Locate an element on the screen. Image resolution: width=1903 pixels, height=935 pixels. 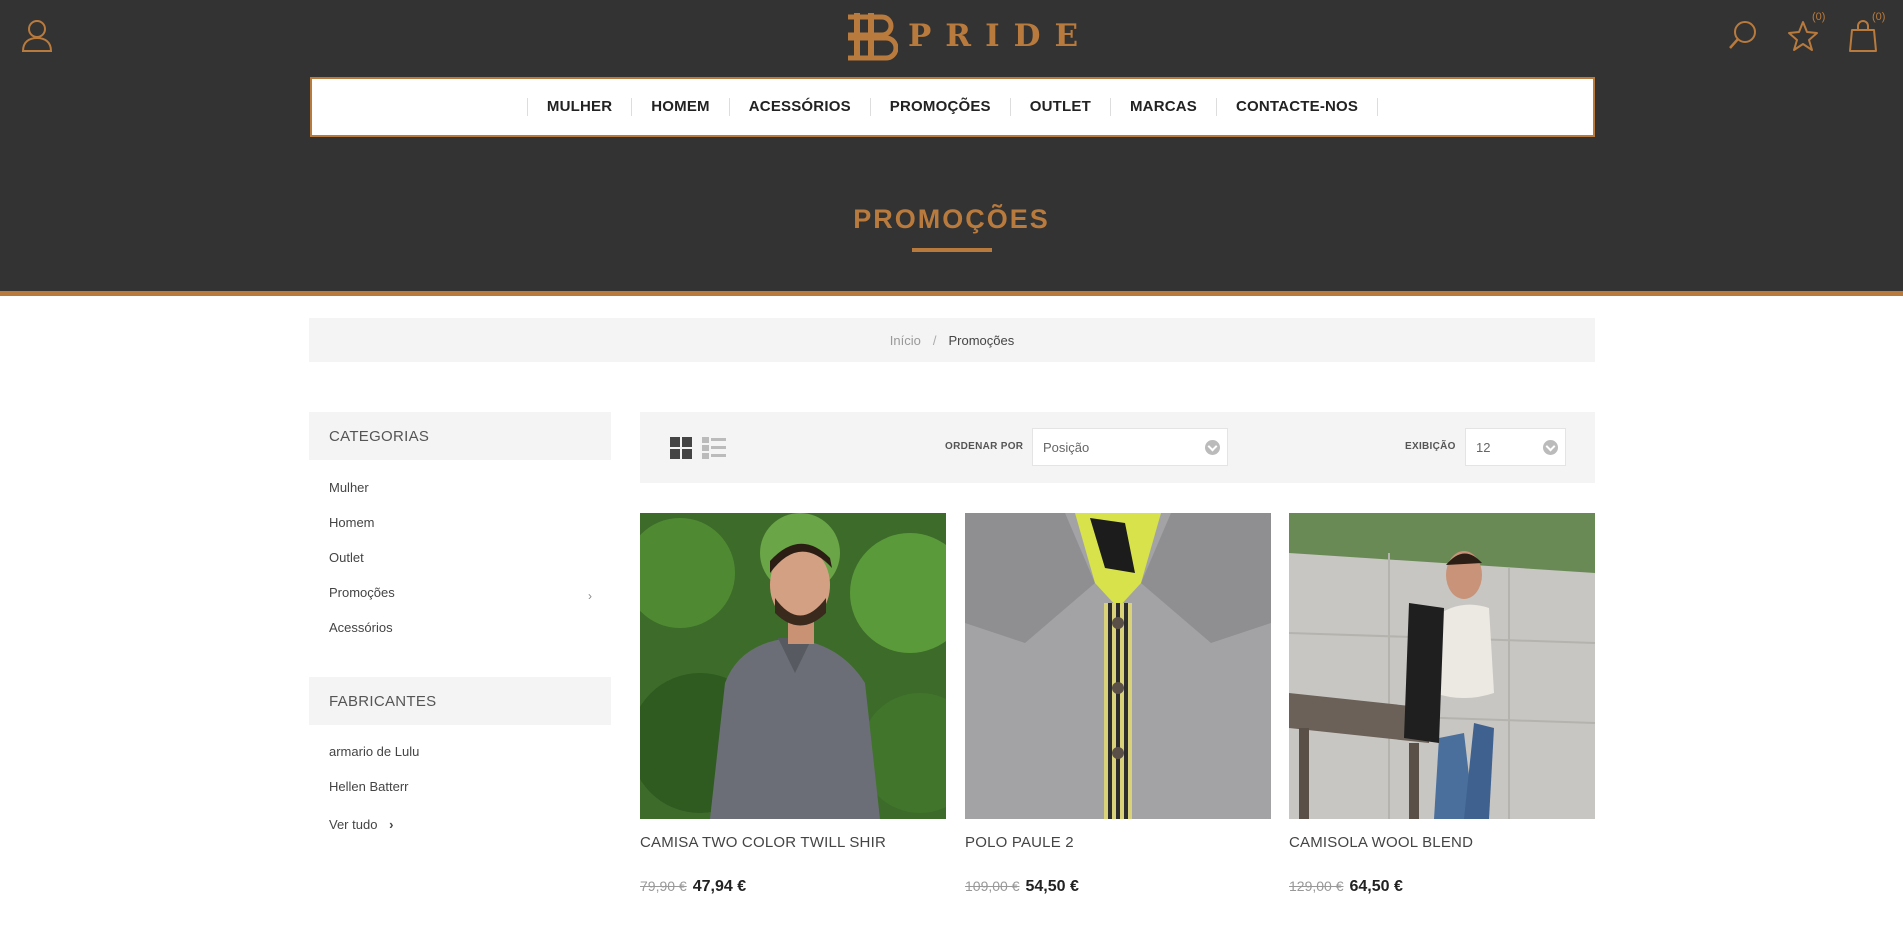
category-link-mulher: Mulher is located at coordinates (349, 487).